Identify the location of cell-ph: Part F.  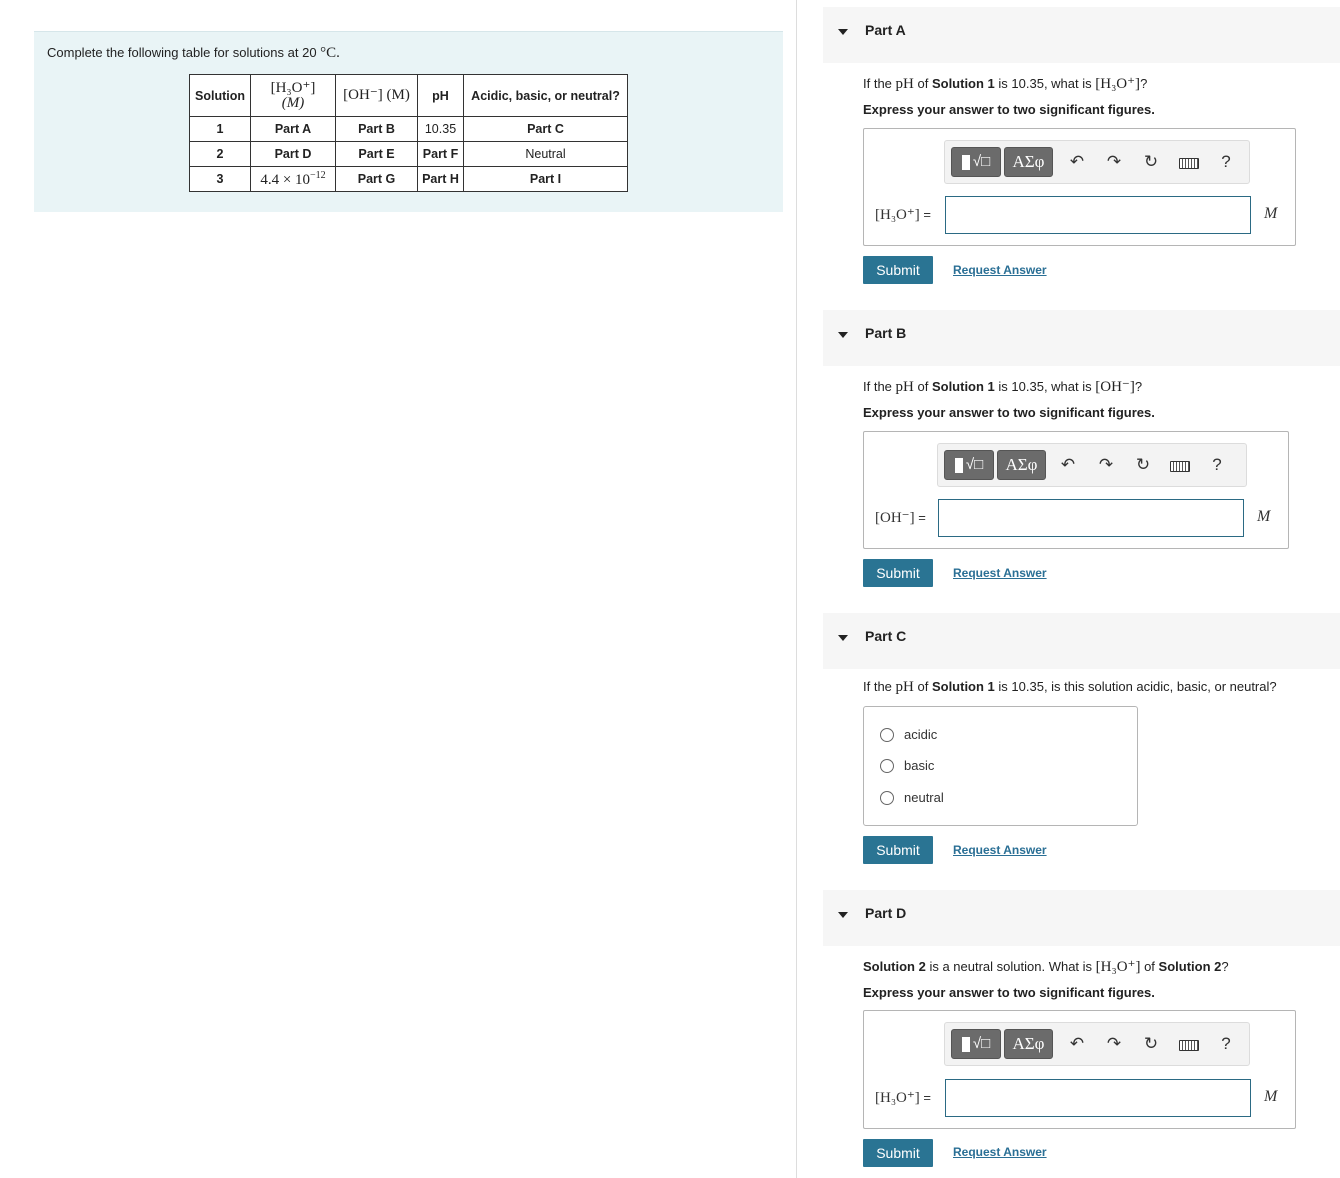
(440, 154).